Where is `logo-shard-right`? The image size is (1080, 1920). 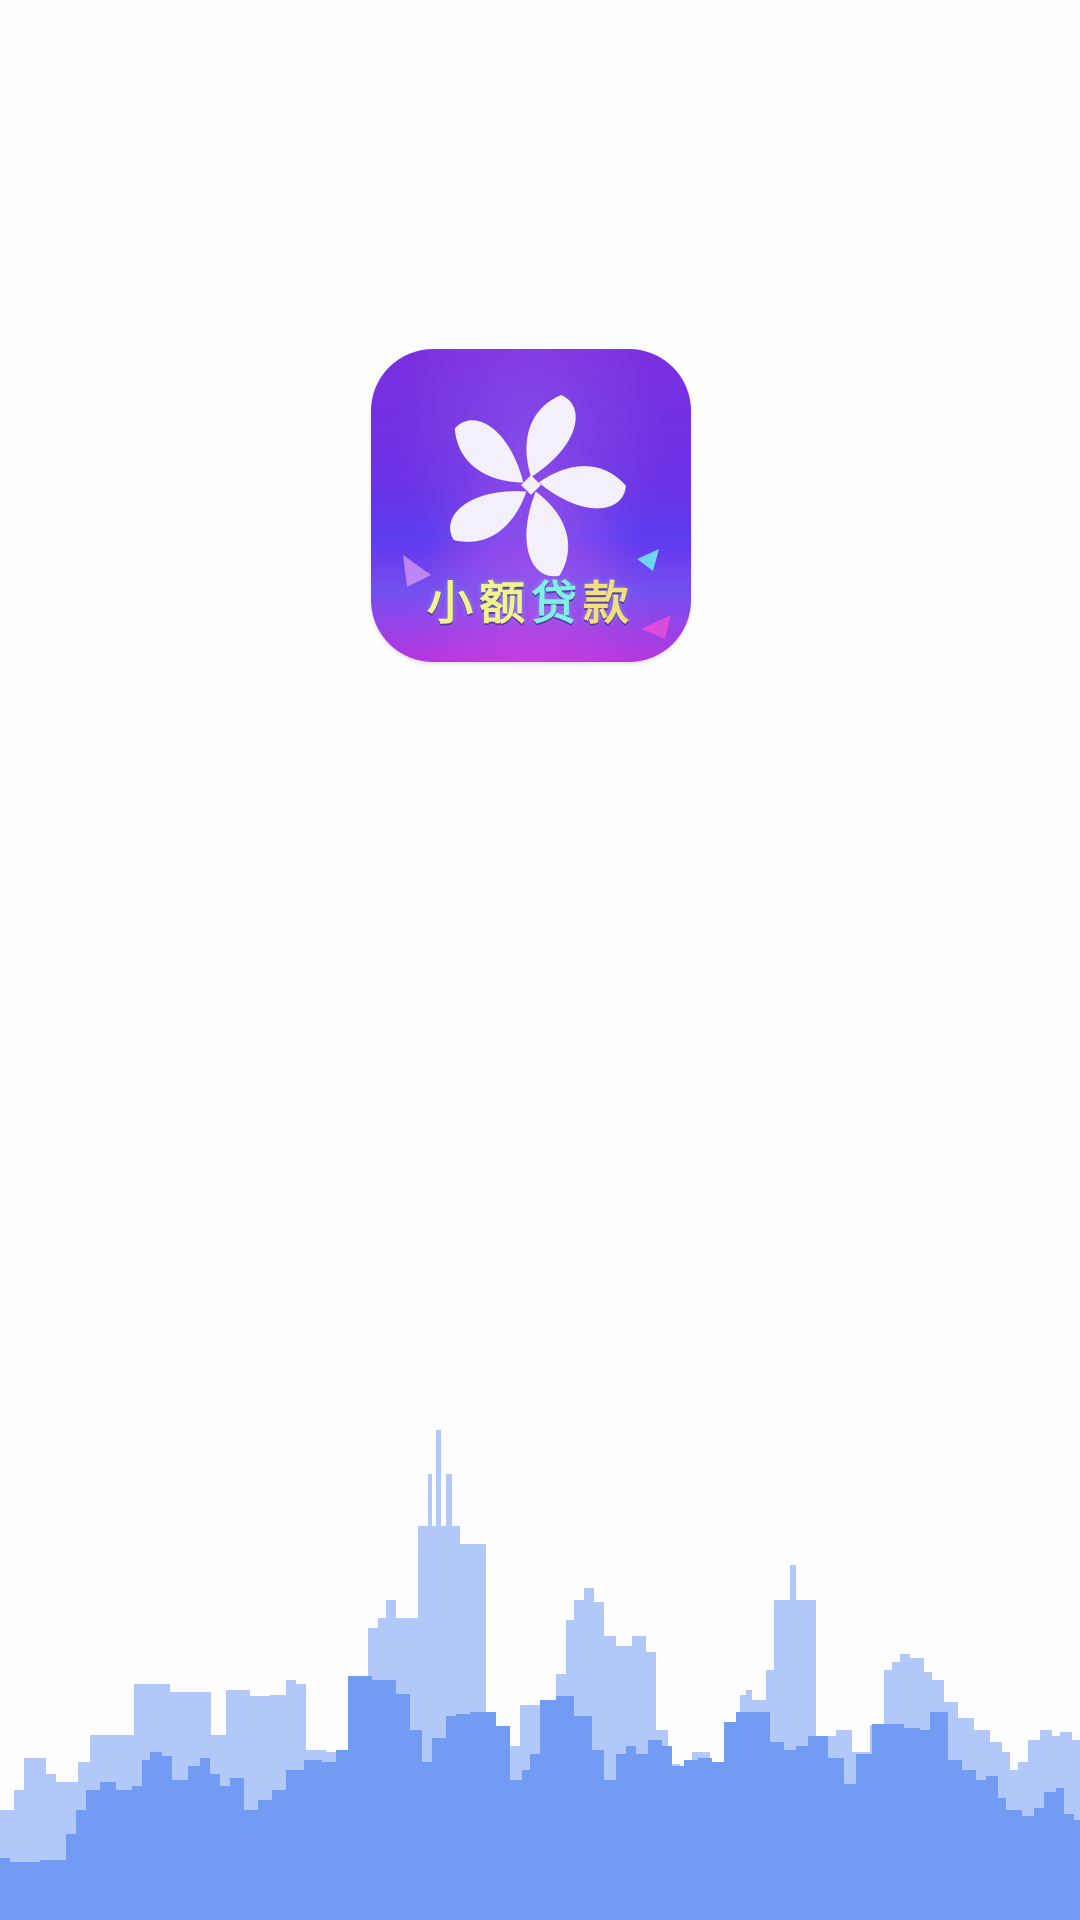 logo-shard-right is located at coordinates (648, 560).